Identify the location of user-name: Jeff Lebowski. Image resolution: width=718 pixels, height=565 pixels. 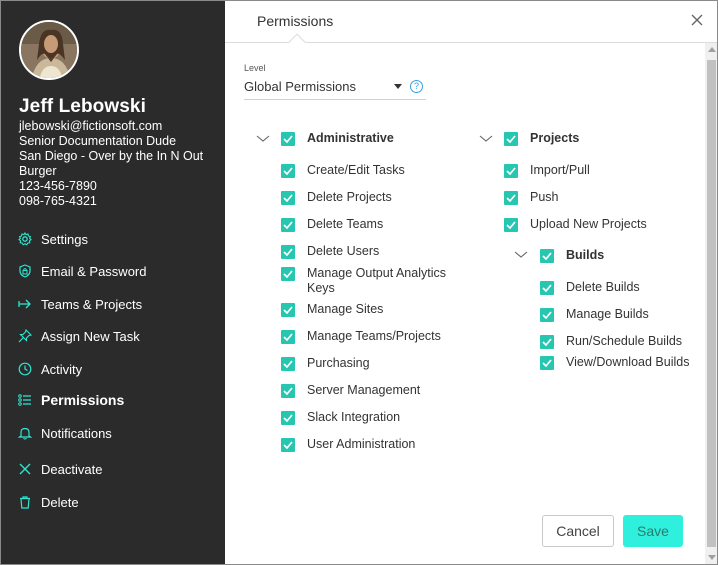
(82, 106).